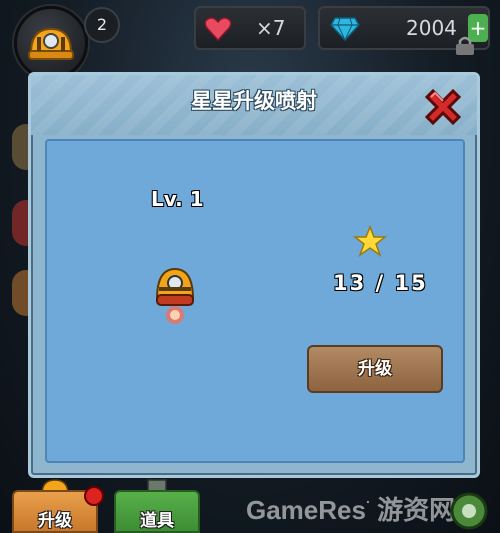  I want to click on upgrade-button: 升级, so click(375, 369).